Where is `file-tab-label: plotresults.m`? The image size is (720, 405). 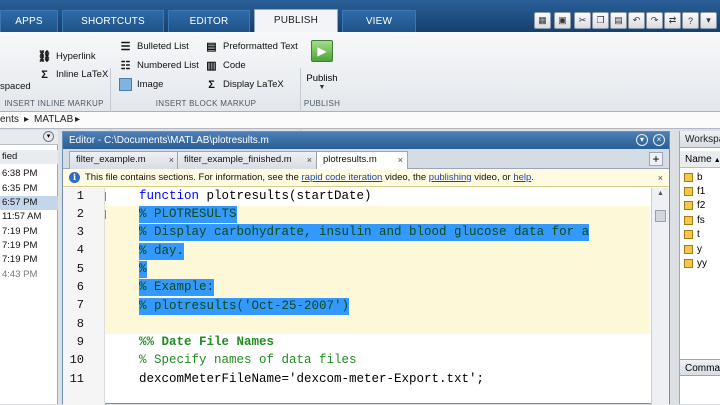
file-tab-label: plotresults.m is located at coordinates (350, 159).